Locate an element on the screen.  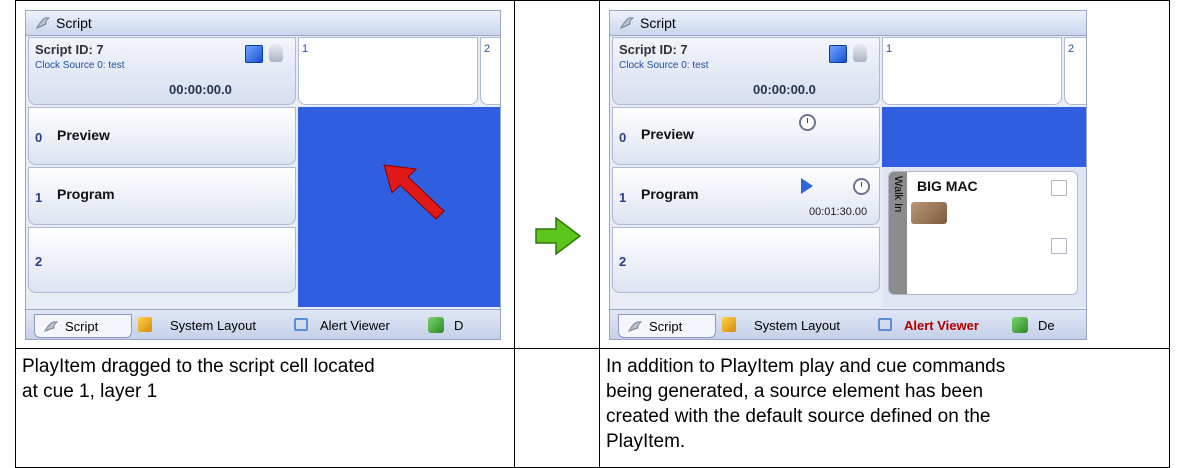
bottom-tab-bar: Script System Layout Alert Viewer De is located at coordinates (848, 324).